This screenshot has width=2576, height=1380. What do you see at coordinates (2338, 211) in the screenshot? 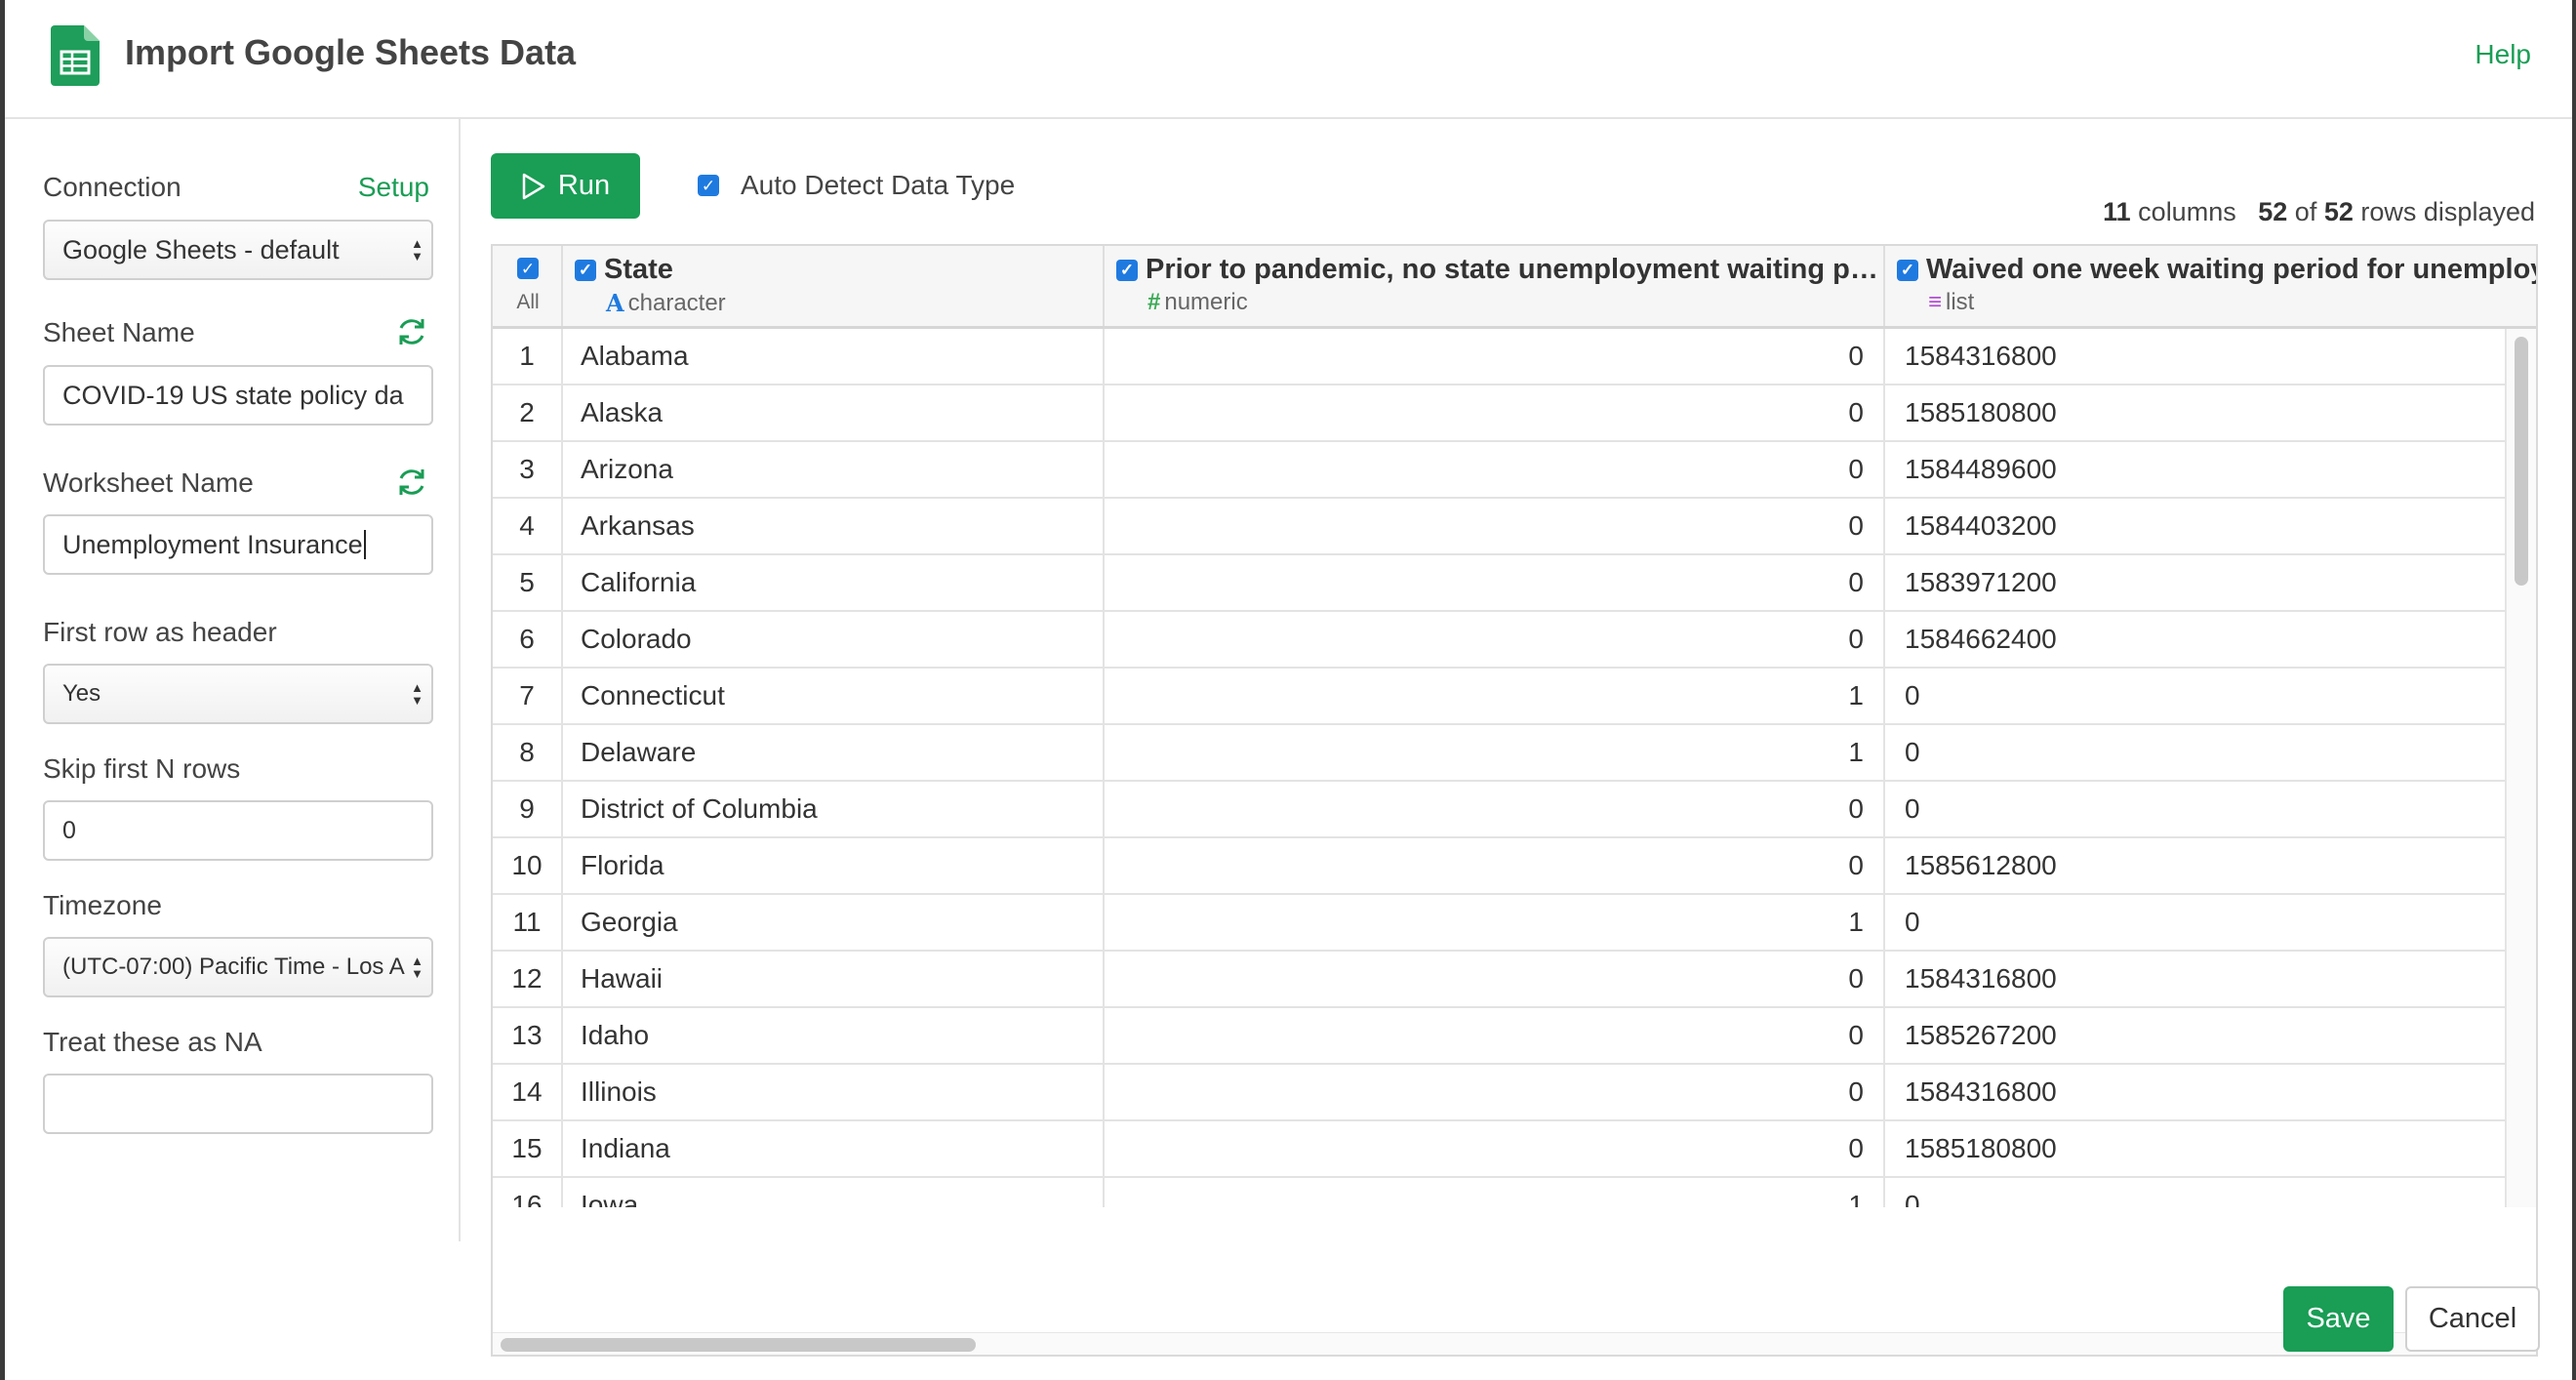
I see `rows-total: 52` at bounding box center [2338, 211].